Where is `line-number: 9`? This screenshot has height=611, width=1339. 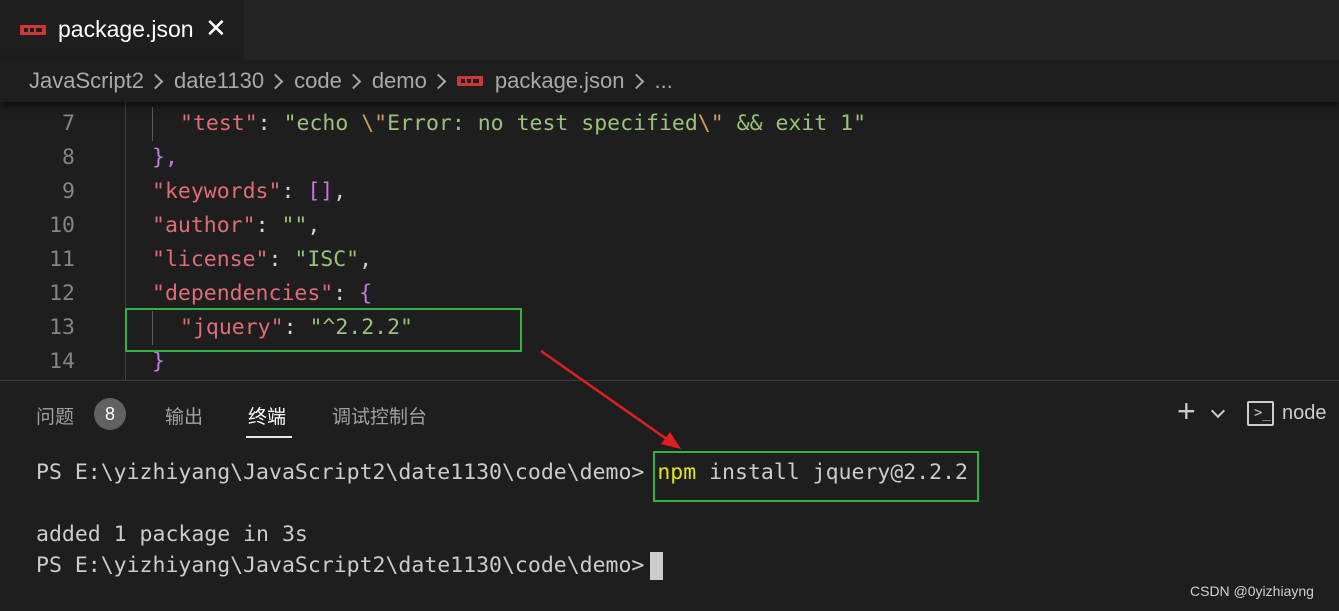
line-number: 9 is located at coordinates (68, 191).